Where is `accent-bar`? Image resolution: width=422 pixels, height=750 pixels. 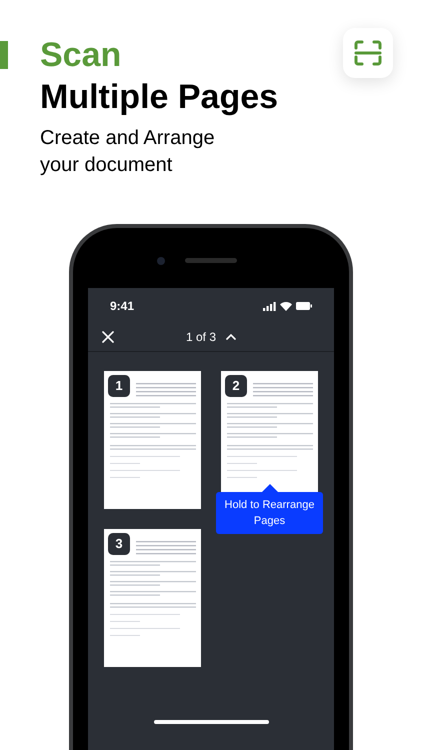 accent-bar is located at coordinates (4, 55).